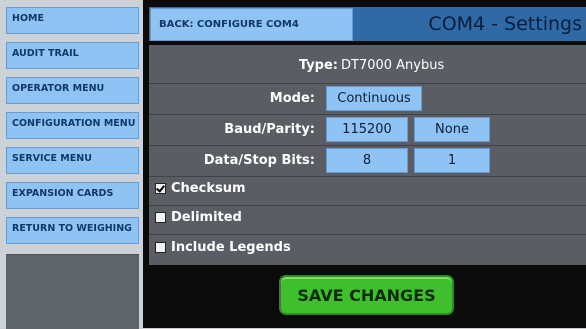 This screenshot has width=586, height=329. I want to click on type-value: DT7000 Anybus, so click(393, 65).